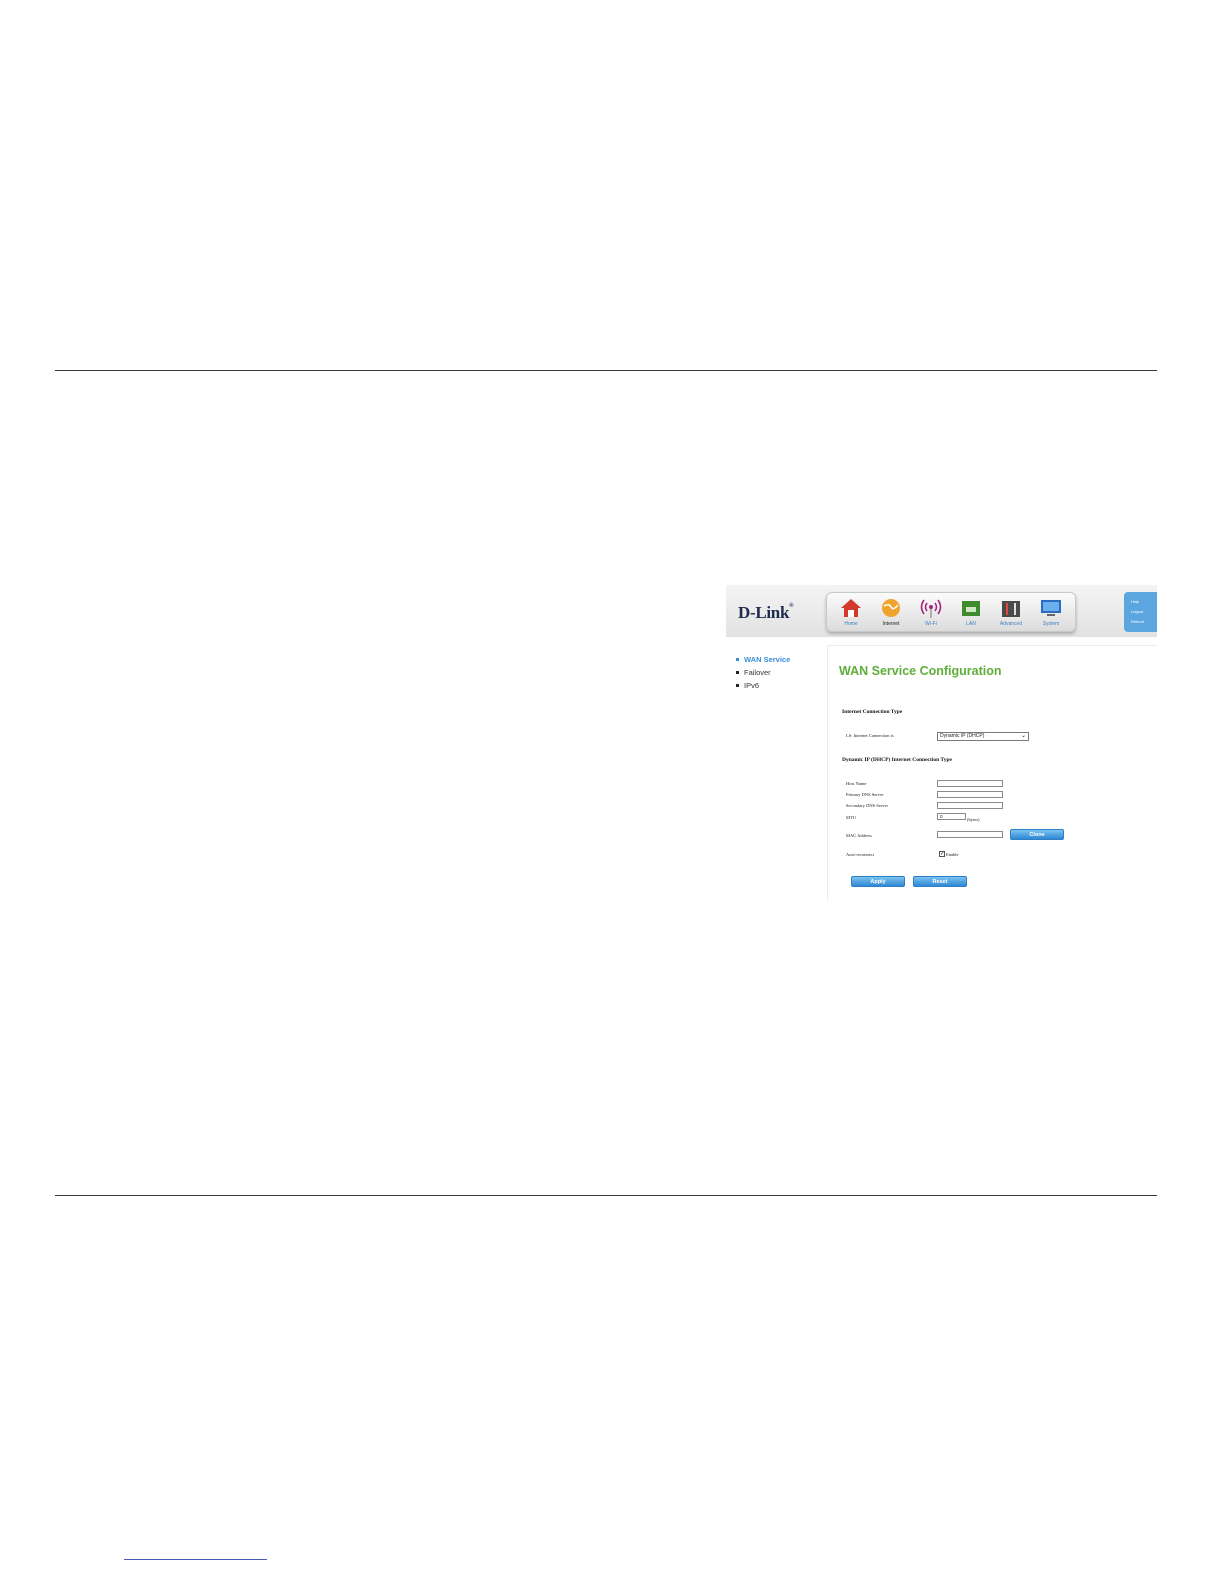  I want to click on advanced-tools-icon, so click(1011, 609).